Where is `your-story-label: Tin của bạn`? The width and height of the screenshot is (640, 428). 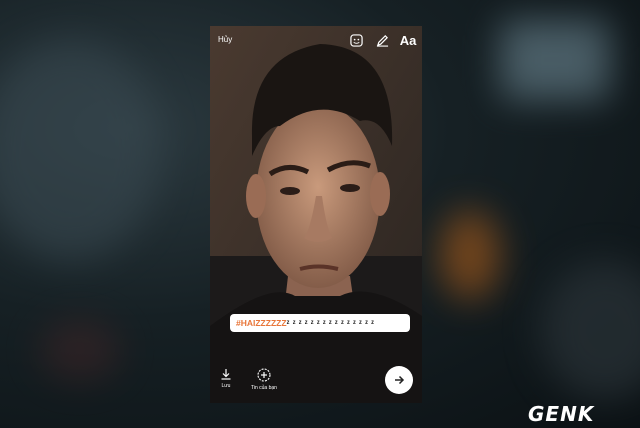 your-story-label: Tin của bạn is located at coordinates (264, 388).